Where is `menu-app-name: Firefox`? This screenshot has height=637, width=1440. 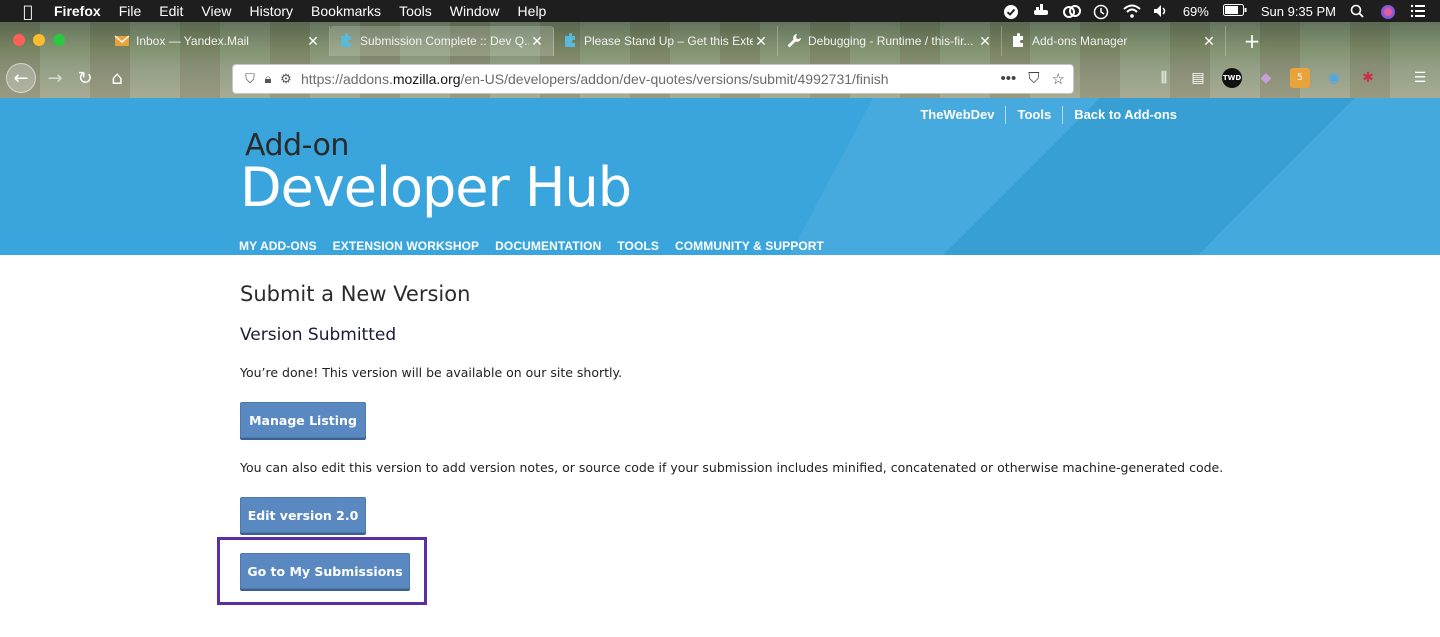
menu-app-name: Firefox is located at coordinates (77, 11).